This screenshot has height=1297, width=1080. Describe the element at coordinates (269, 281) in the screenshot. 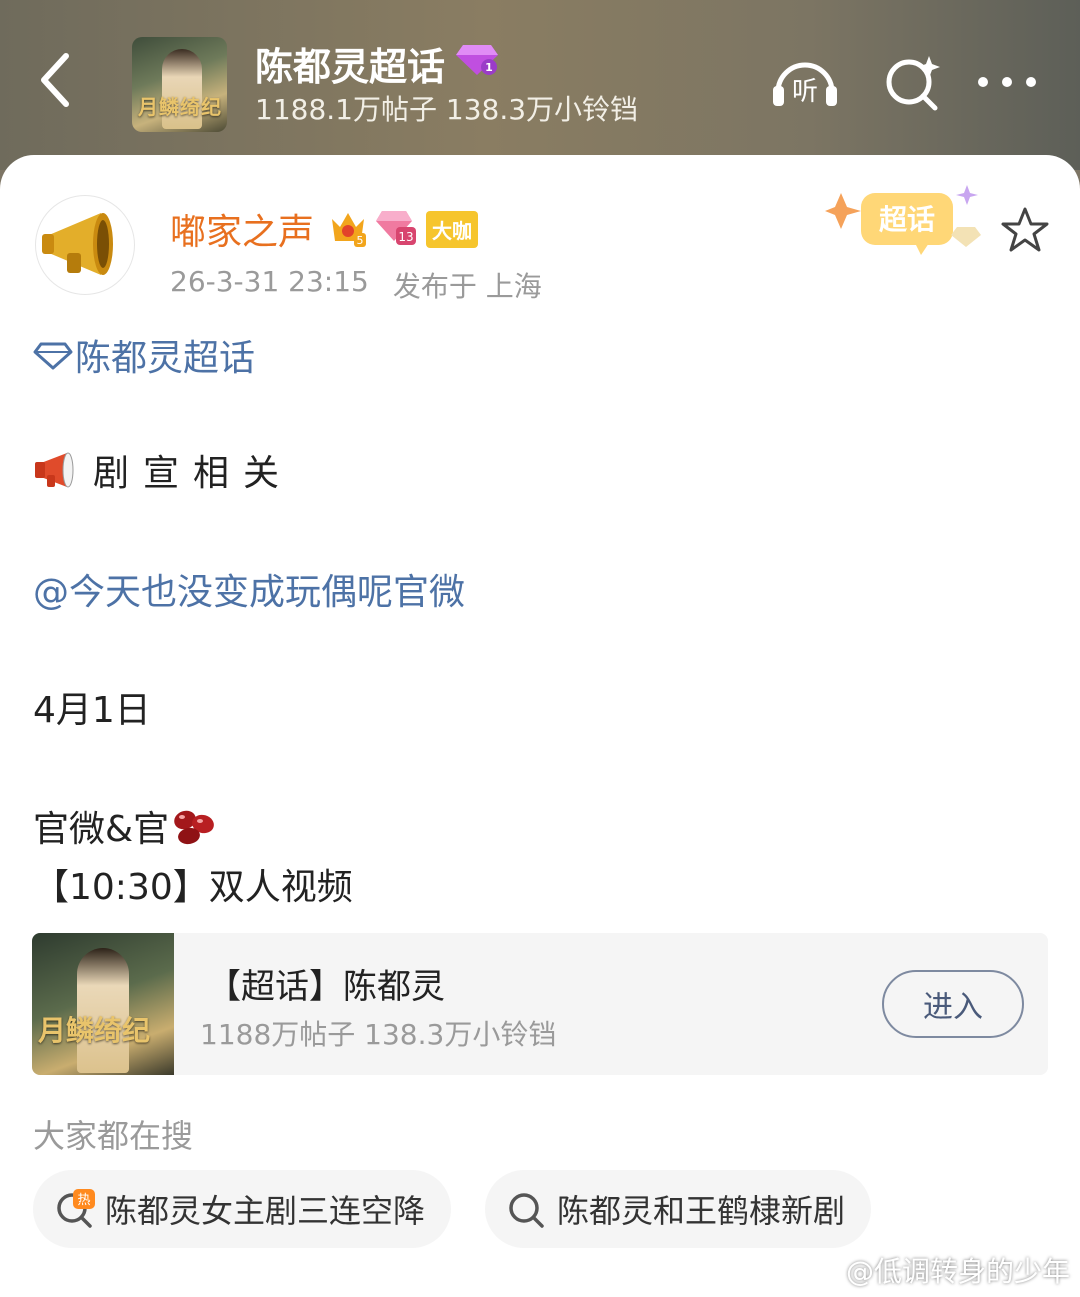

I see `post-time: 26-3-31 23:15` at that location.